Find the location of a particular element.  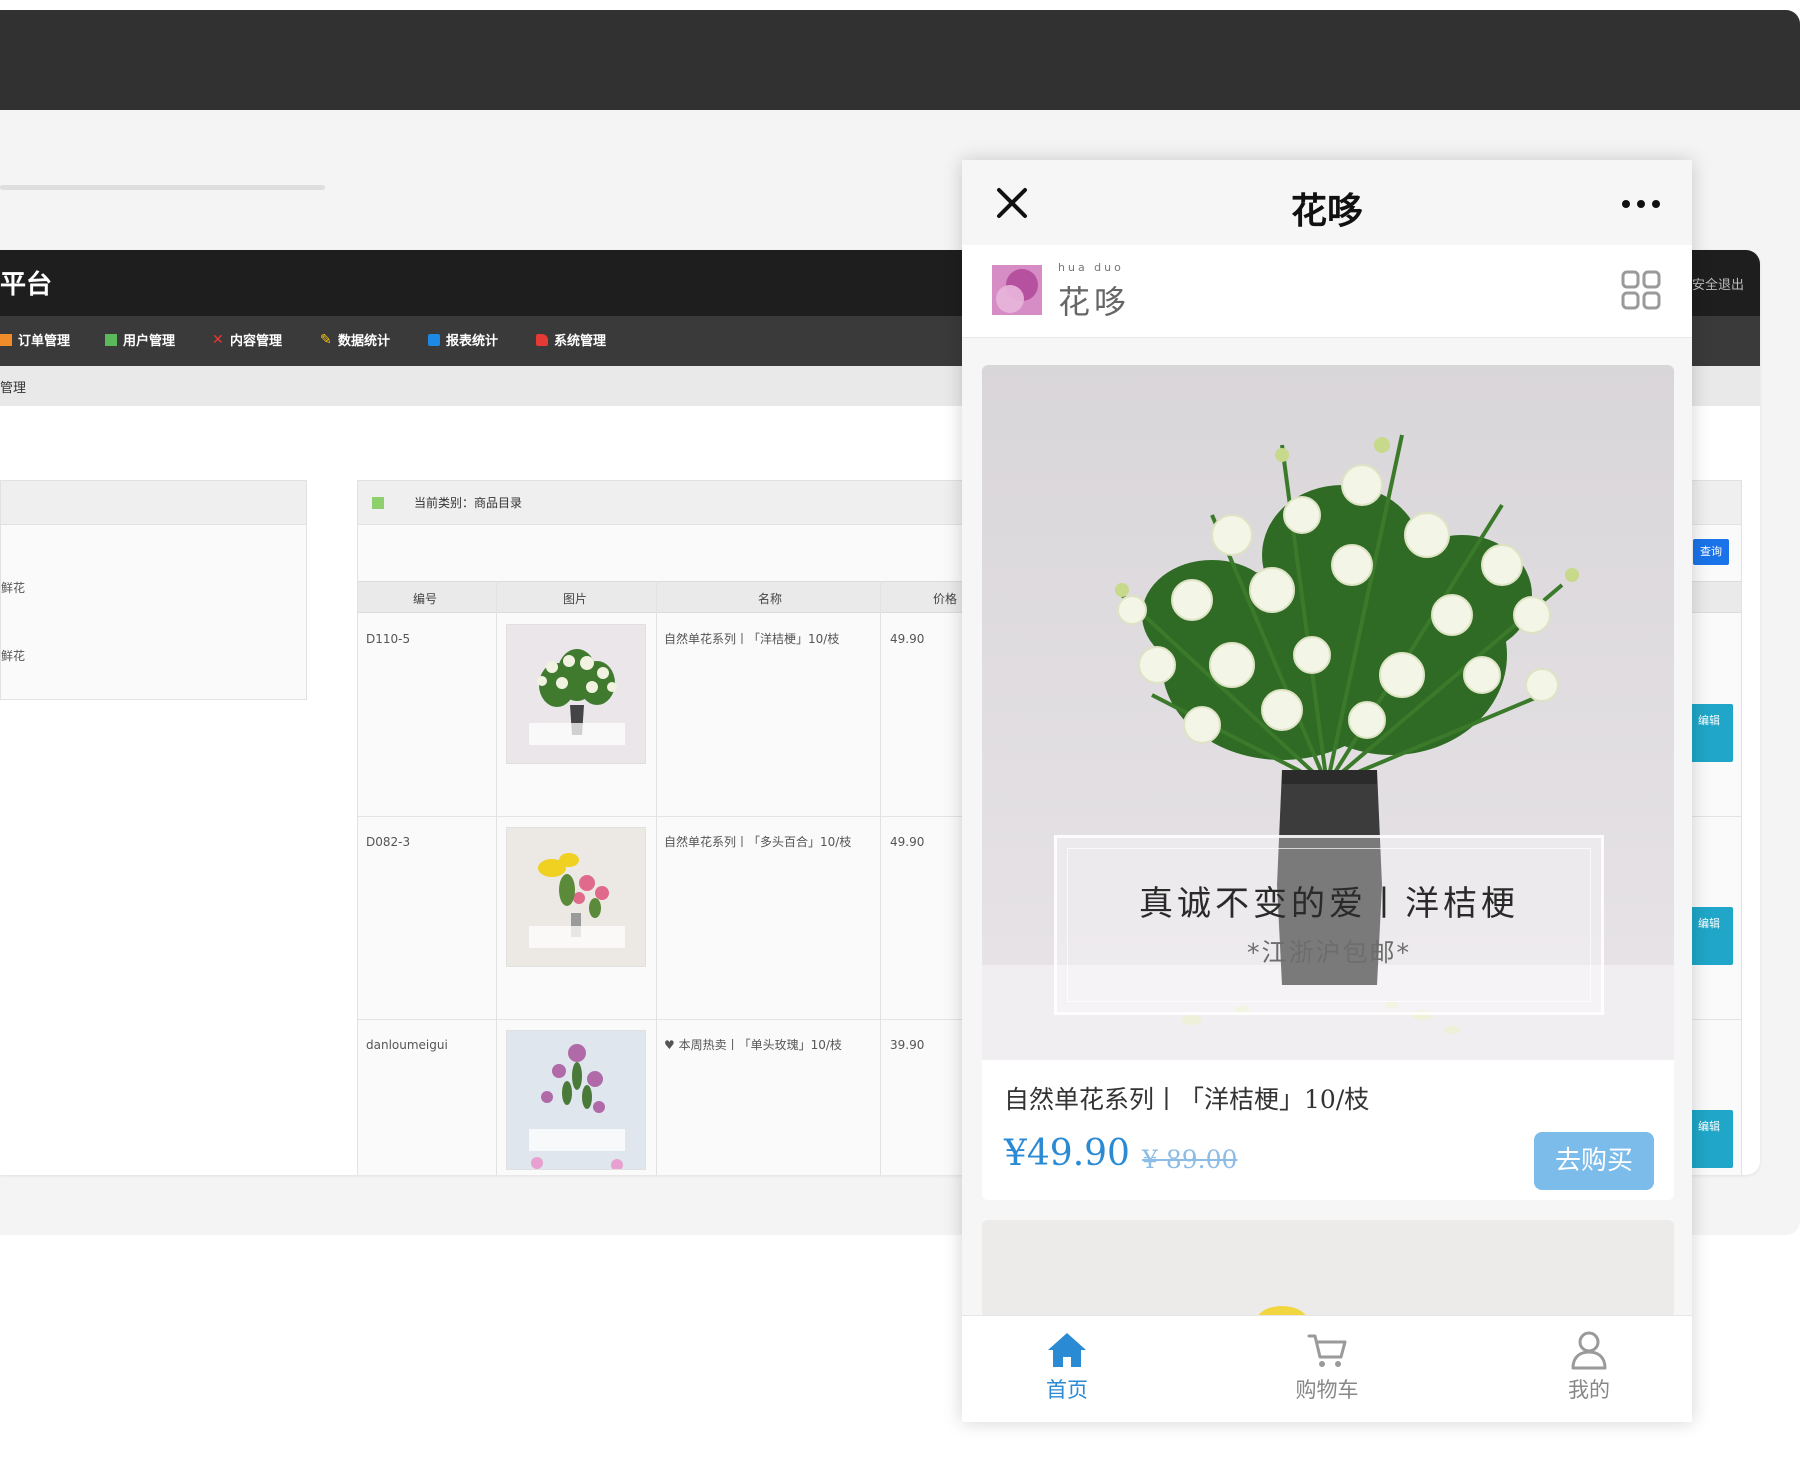

panel-header is located at coordinates (153, 503).